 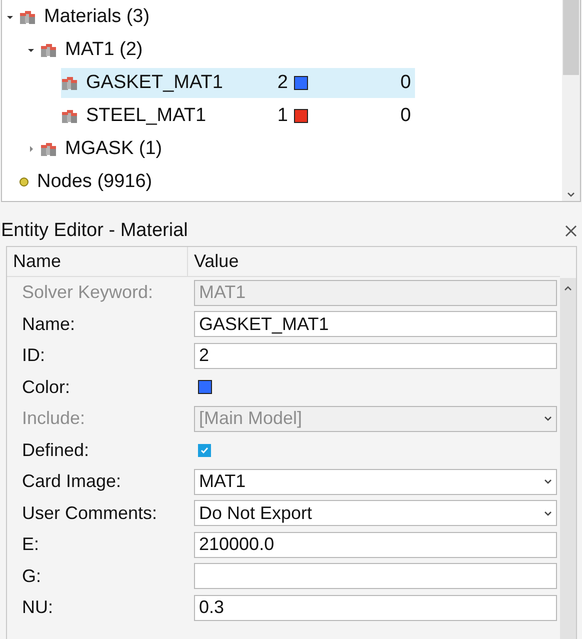 What do you see at coordinates (55, 450) in the screenshot?
I see `property-label: Defined:` at bounding box center [55, 450].